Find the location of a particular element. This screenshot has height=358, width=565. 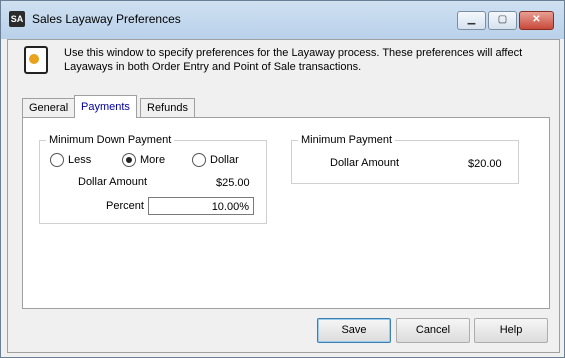

tab-payments: Payments is located at coordinates (105, 106).